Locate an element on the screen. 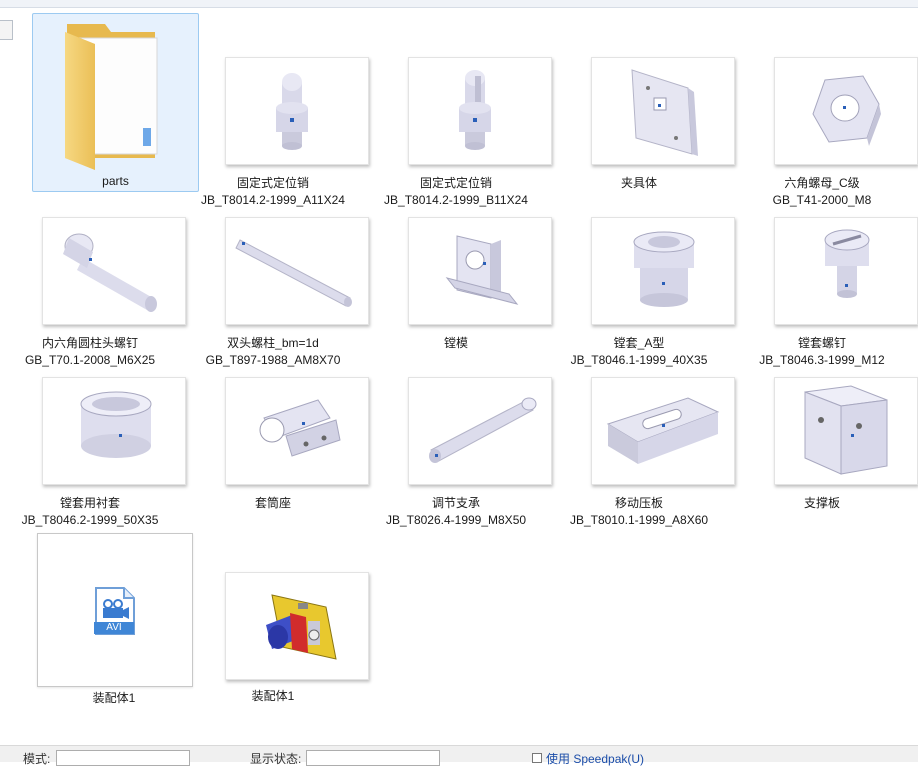 This screenshot has height=767, width=918. file-item: 支撑板 is located at coordinates (825, 423).